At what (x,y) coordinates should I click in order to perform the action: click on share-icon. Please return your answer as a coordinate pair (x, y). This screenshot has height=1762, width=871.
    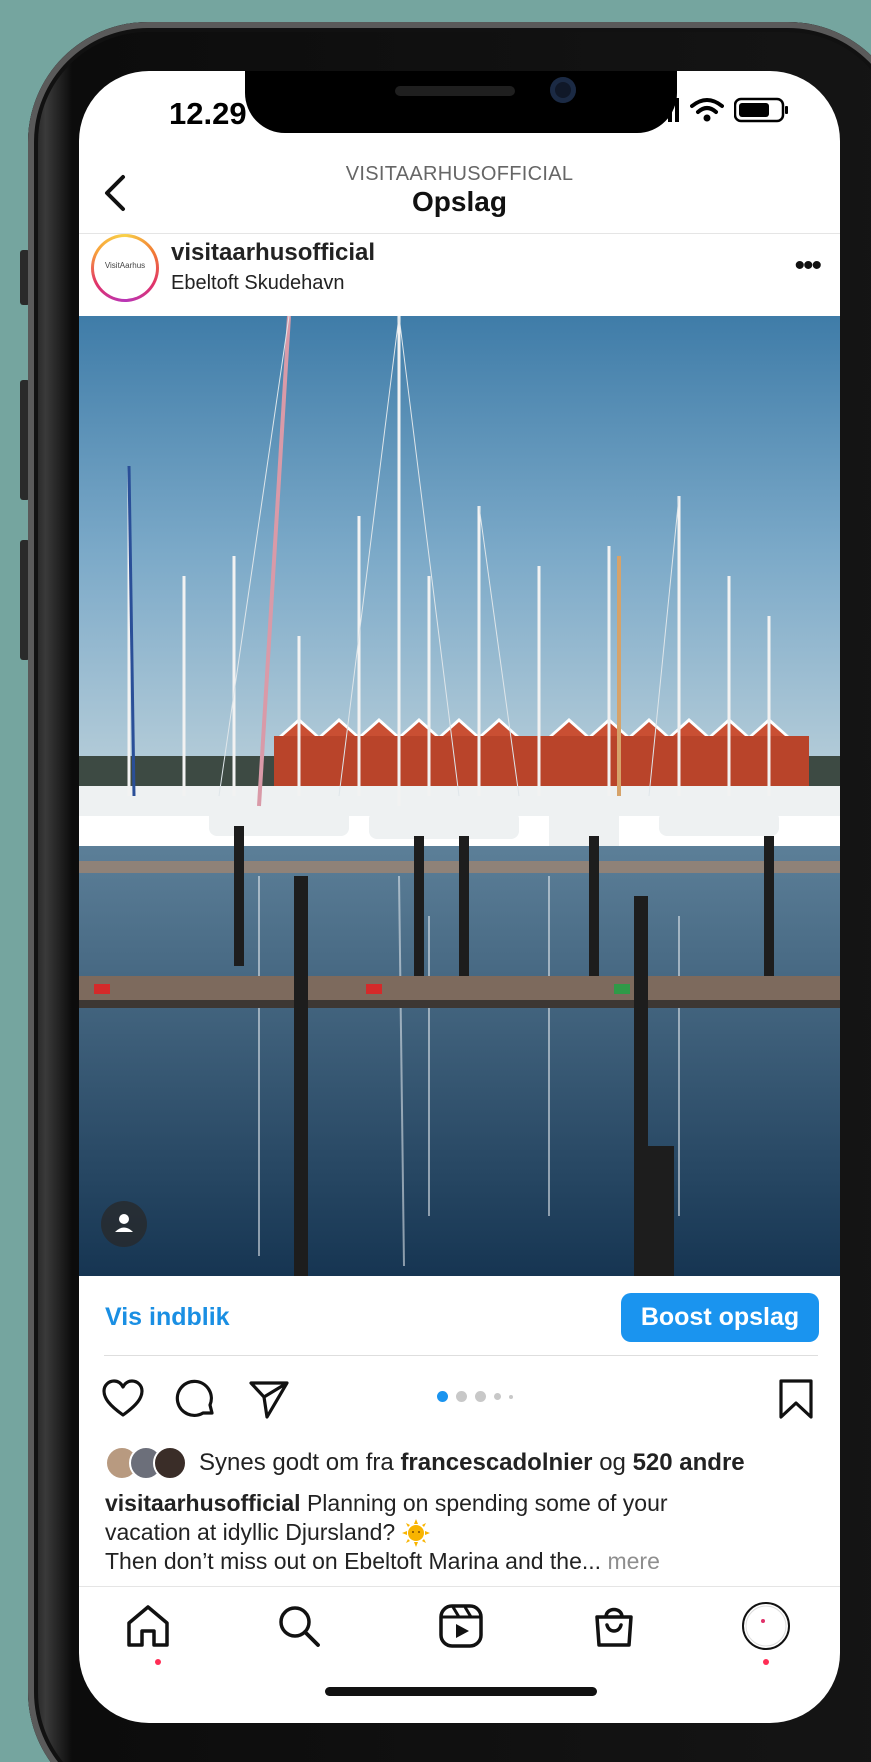
    Looking at the image, I should click on (269, 1399).